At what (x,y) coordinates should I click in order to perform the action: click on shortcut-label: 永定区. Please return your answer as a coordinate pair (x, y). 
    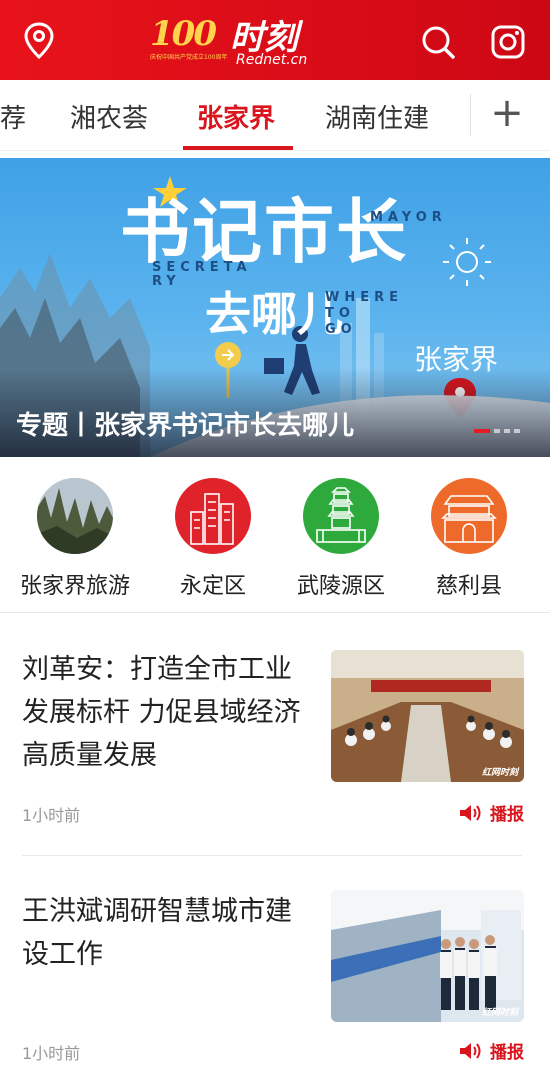
    Looking at the image, I should click on (212, 586).